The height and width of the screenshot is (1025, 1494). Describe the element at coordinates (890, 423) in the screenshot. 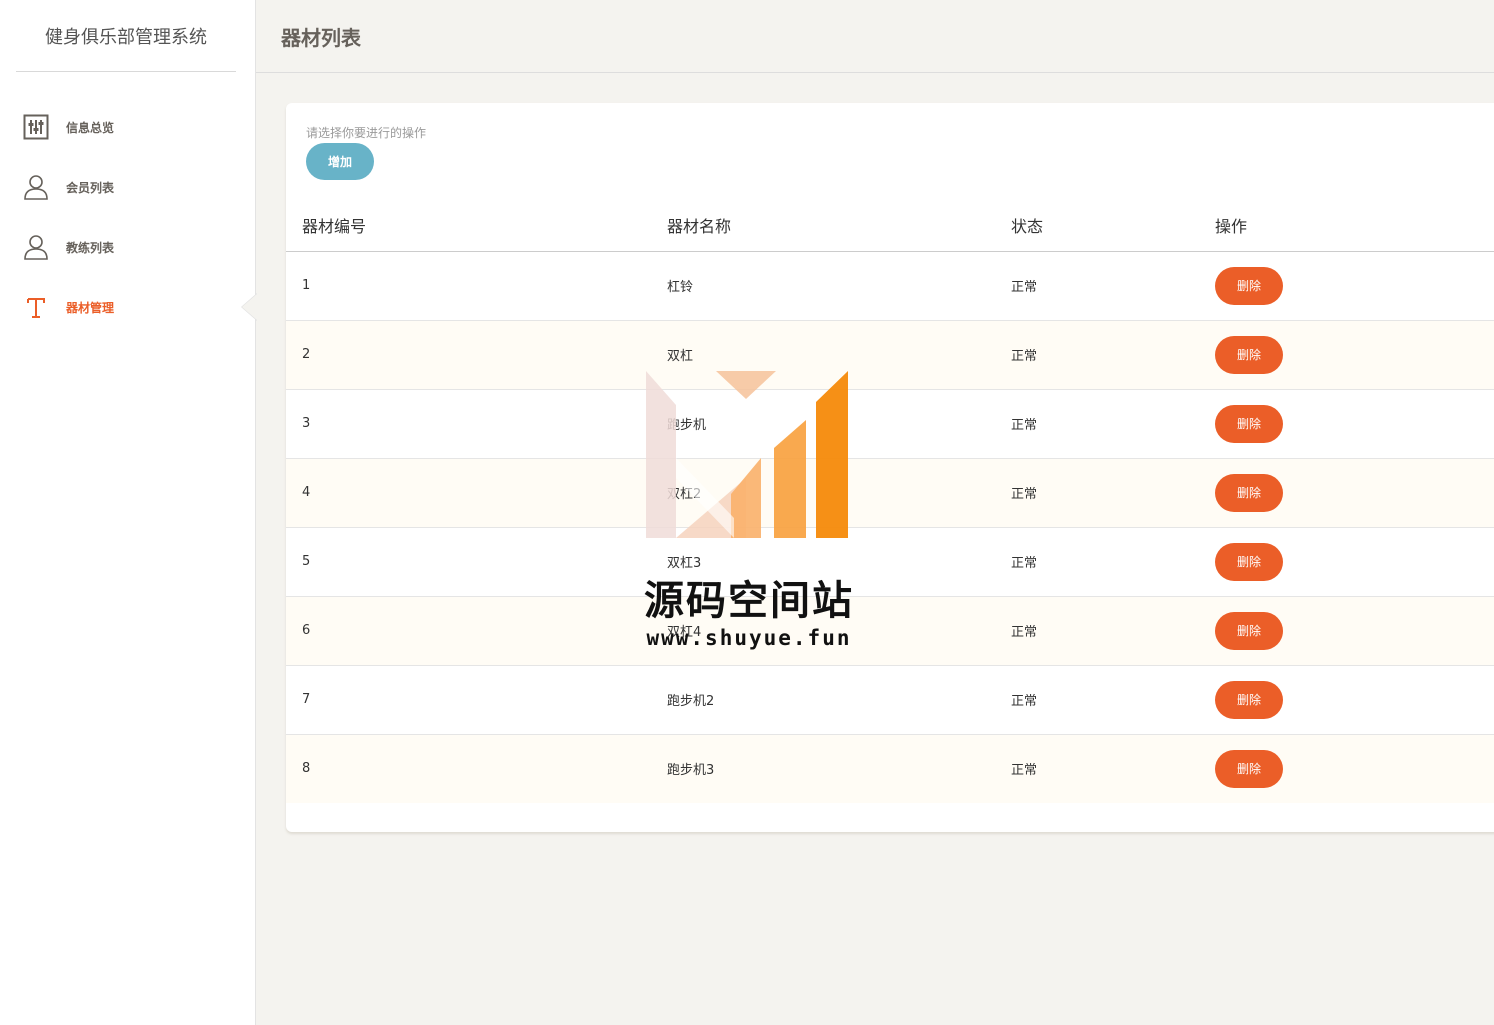

I see `table-row: 3 跑步机 正常 删除` at that location.